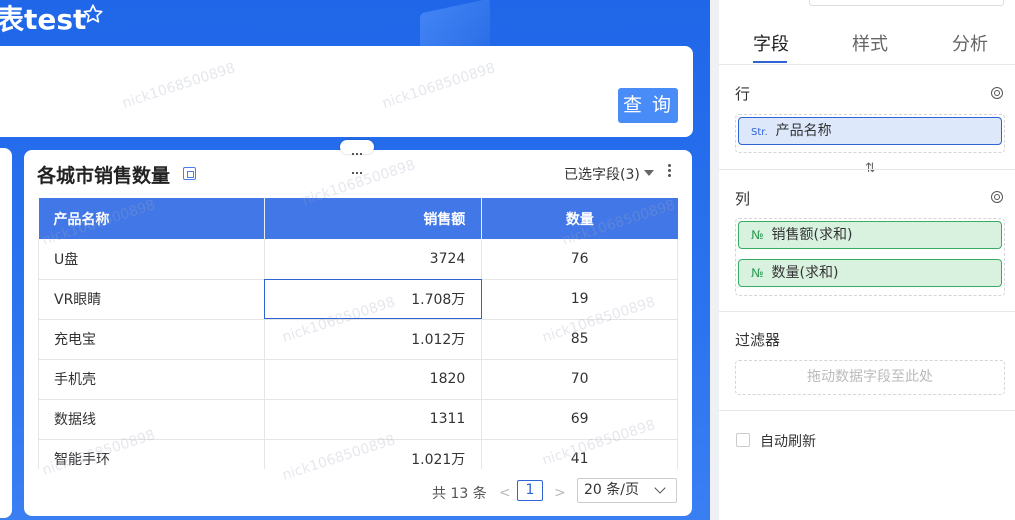  I want to click on page-number-button: 1, so click(530, 490).